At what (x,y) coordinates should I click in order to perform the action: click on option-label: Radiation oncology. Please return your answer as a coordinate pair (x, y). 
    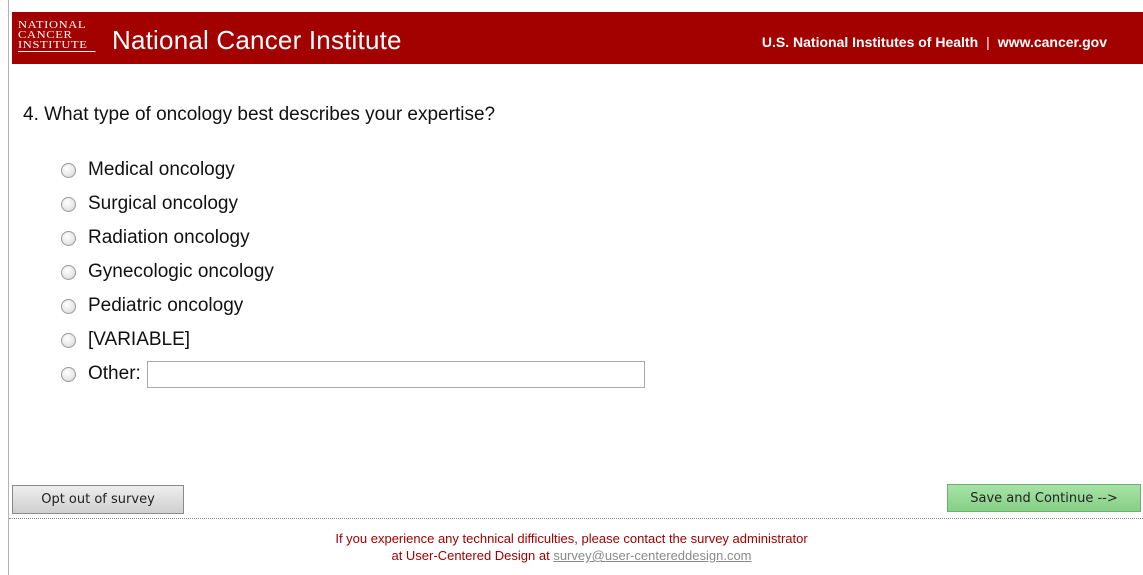
    Looking at the image, I should click on (169, 238).